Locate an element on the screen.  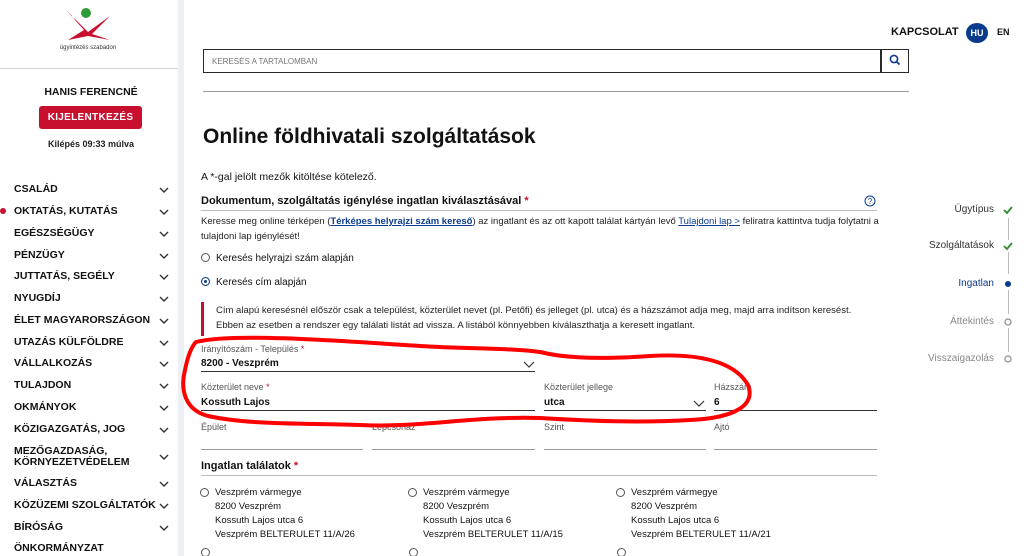
required-note: A *-gal jelölt mezők kitöltése kötelező. is located at coordinates (289, 177).